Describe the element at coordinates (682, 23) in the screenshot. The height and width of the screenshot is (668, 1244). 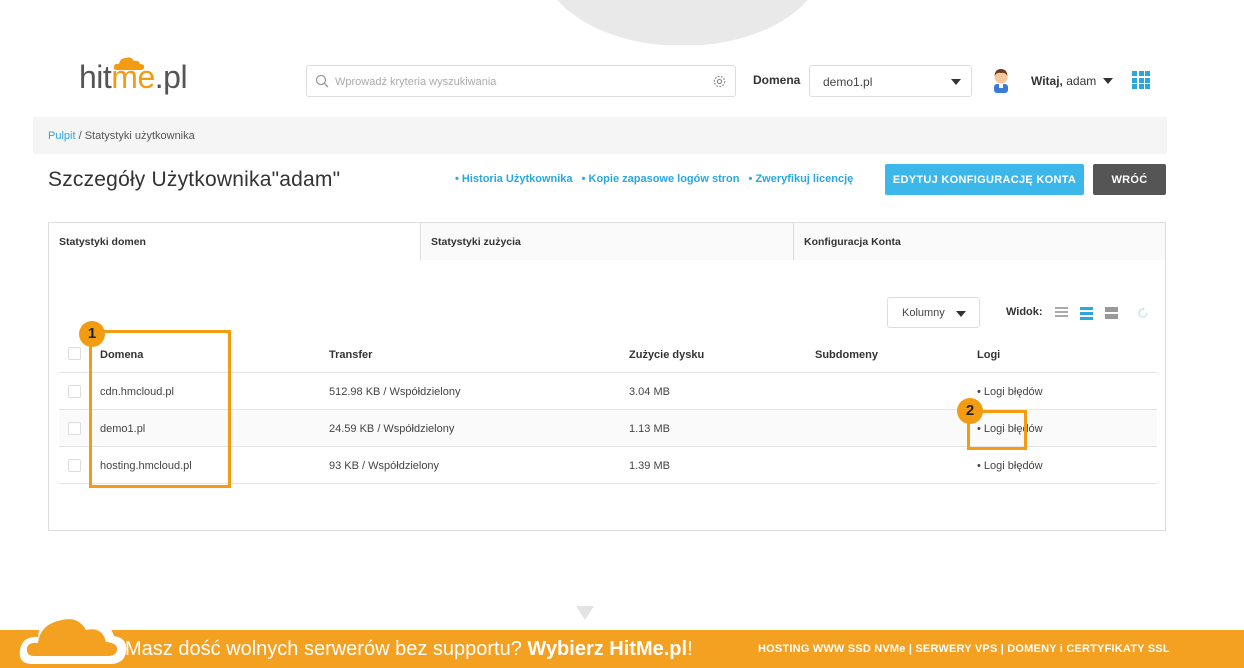
I see `decorative-arc` at that location.